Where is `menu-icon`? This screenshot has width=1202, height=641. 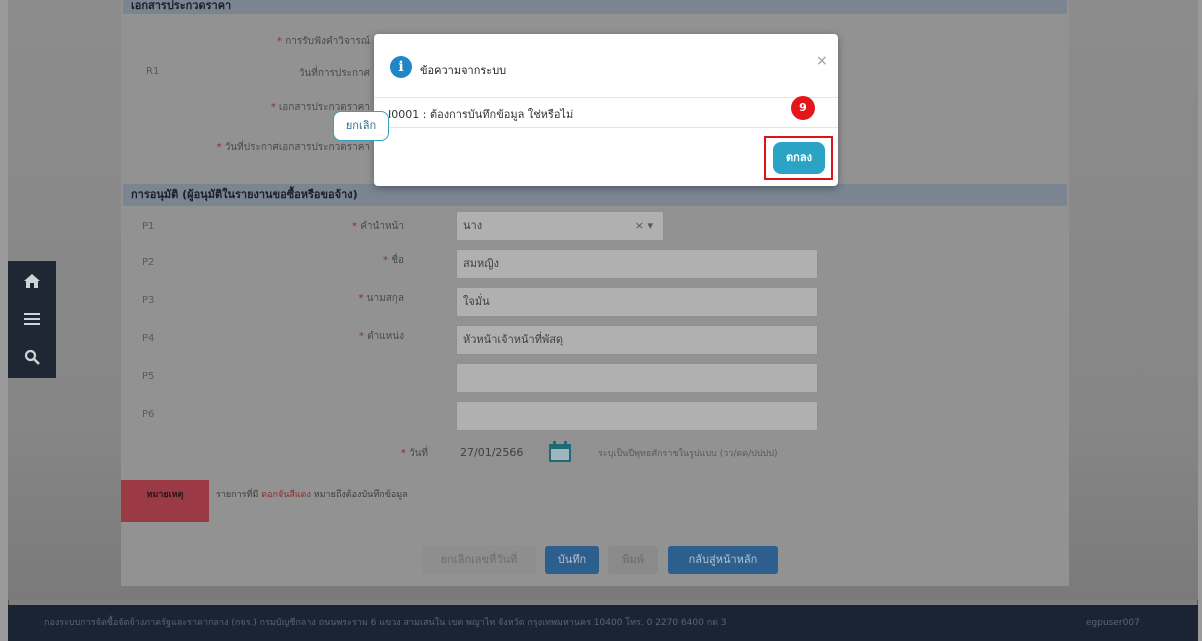
menu-icon is located at coordinates (32, 319).